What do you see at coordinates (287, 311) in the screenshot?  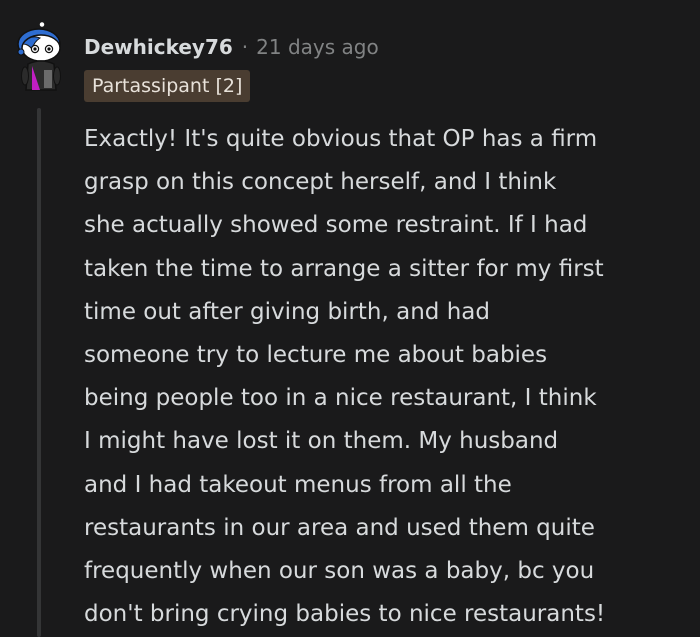 I see `comment-body-line: time out after giving birth, and had` at bounding box center [287, 311].